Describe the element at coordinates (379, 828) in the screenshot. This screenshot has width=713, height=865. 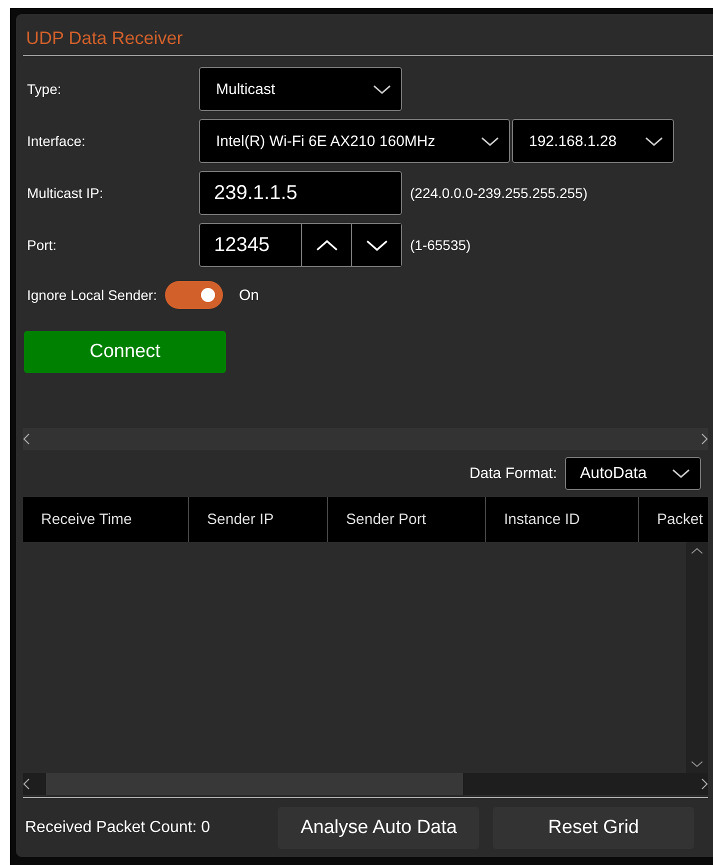
I see `analyse-button: Analyse Auto Data` at that location.